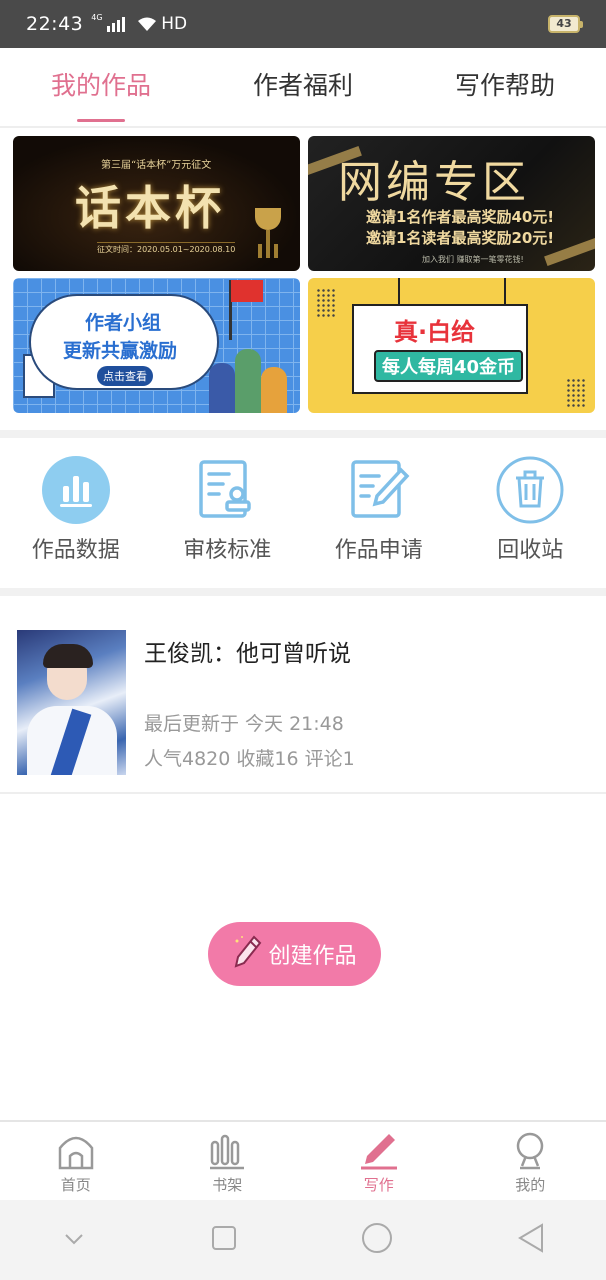 The width and height of the screenshot is (606, 1280). I want to click on banner-weekly-coins: 真·白给 每人每周40金币, so click(451, 345).